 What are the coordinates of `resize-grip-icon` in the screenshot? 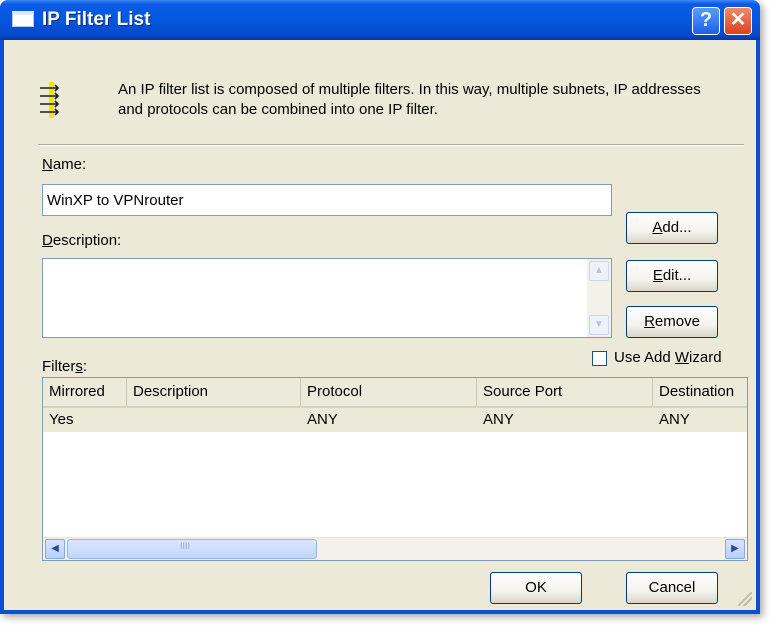 It's located at (745, 599).